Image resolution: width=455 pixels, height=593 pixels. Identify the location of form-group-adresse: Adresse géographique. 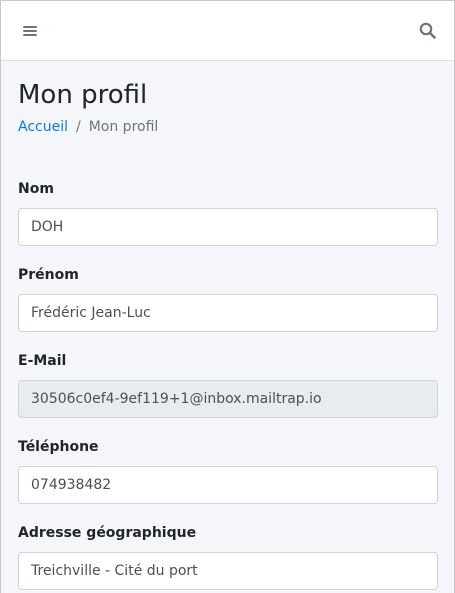
(228, 557).